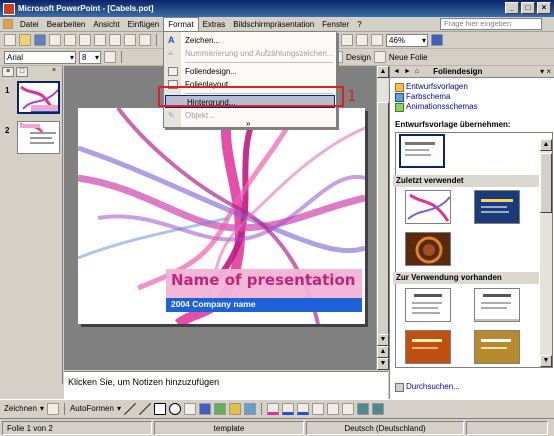 The width and height of the screenshot is (554, 436). What do you see at coordinates (90, 57) in the screenshot?
I see `size-combo: 8` at bounding box center [90, 57].